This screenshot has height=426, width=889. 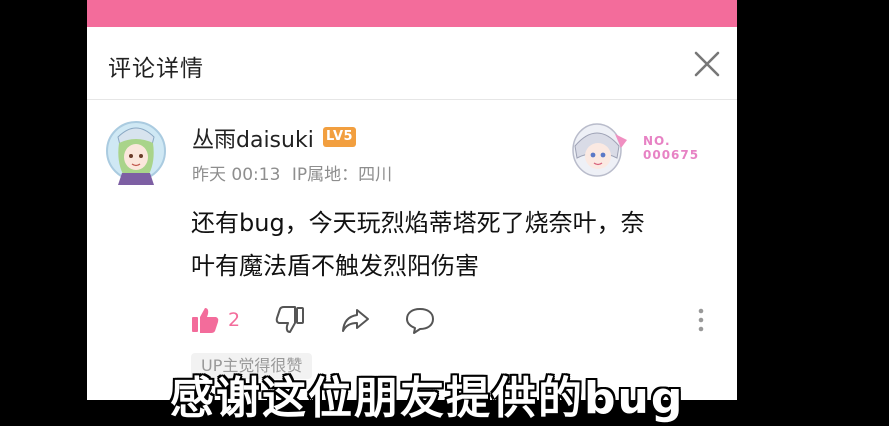 What do you see at coordinates (355, 320) in the screenshot?
I see `share-icon` at bounding box center [355, 320].